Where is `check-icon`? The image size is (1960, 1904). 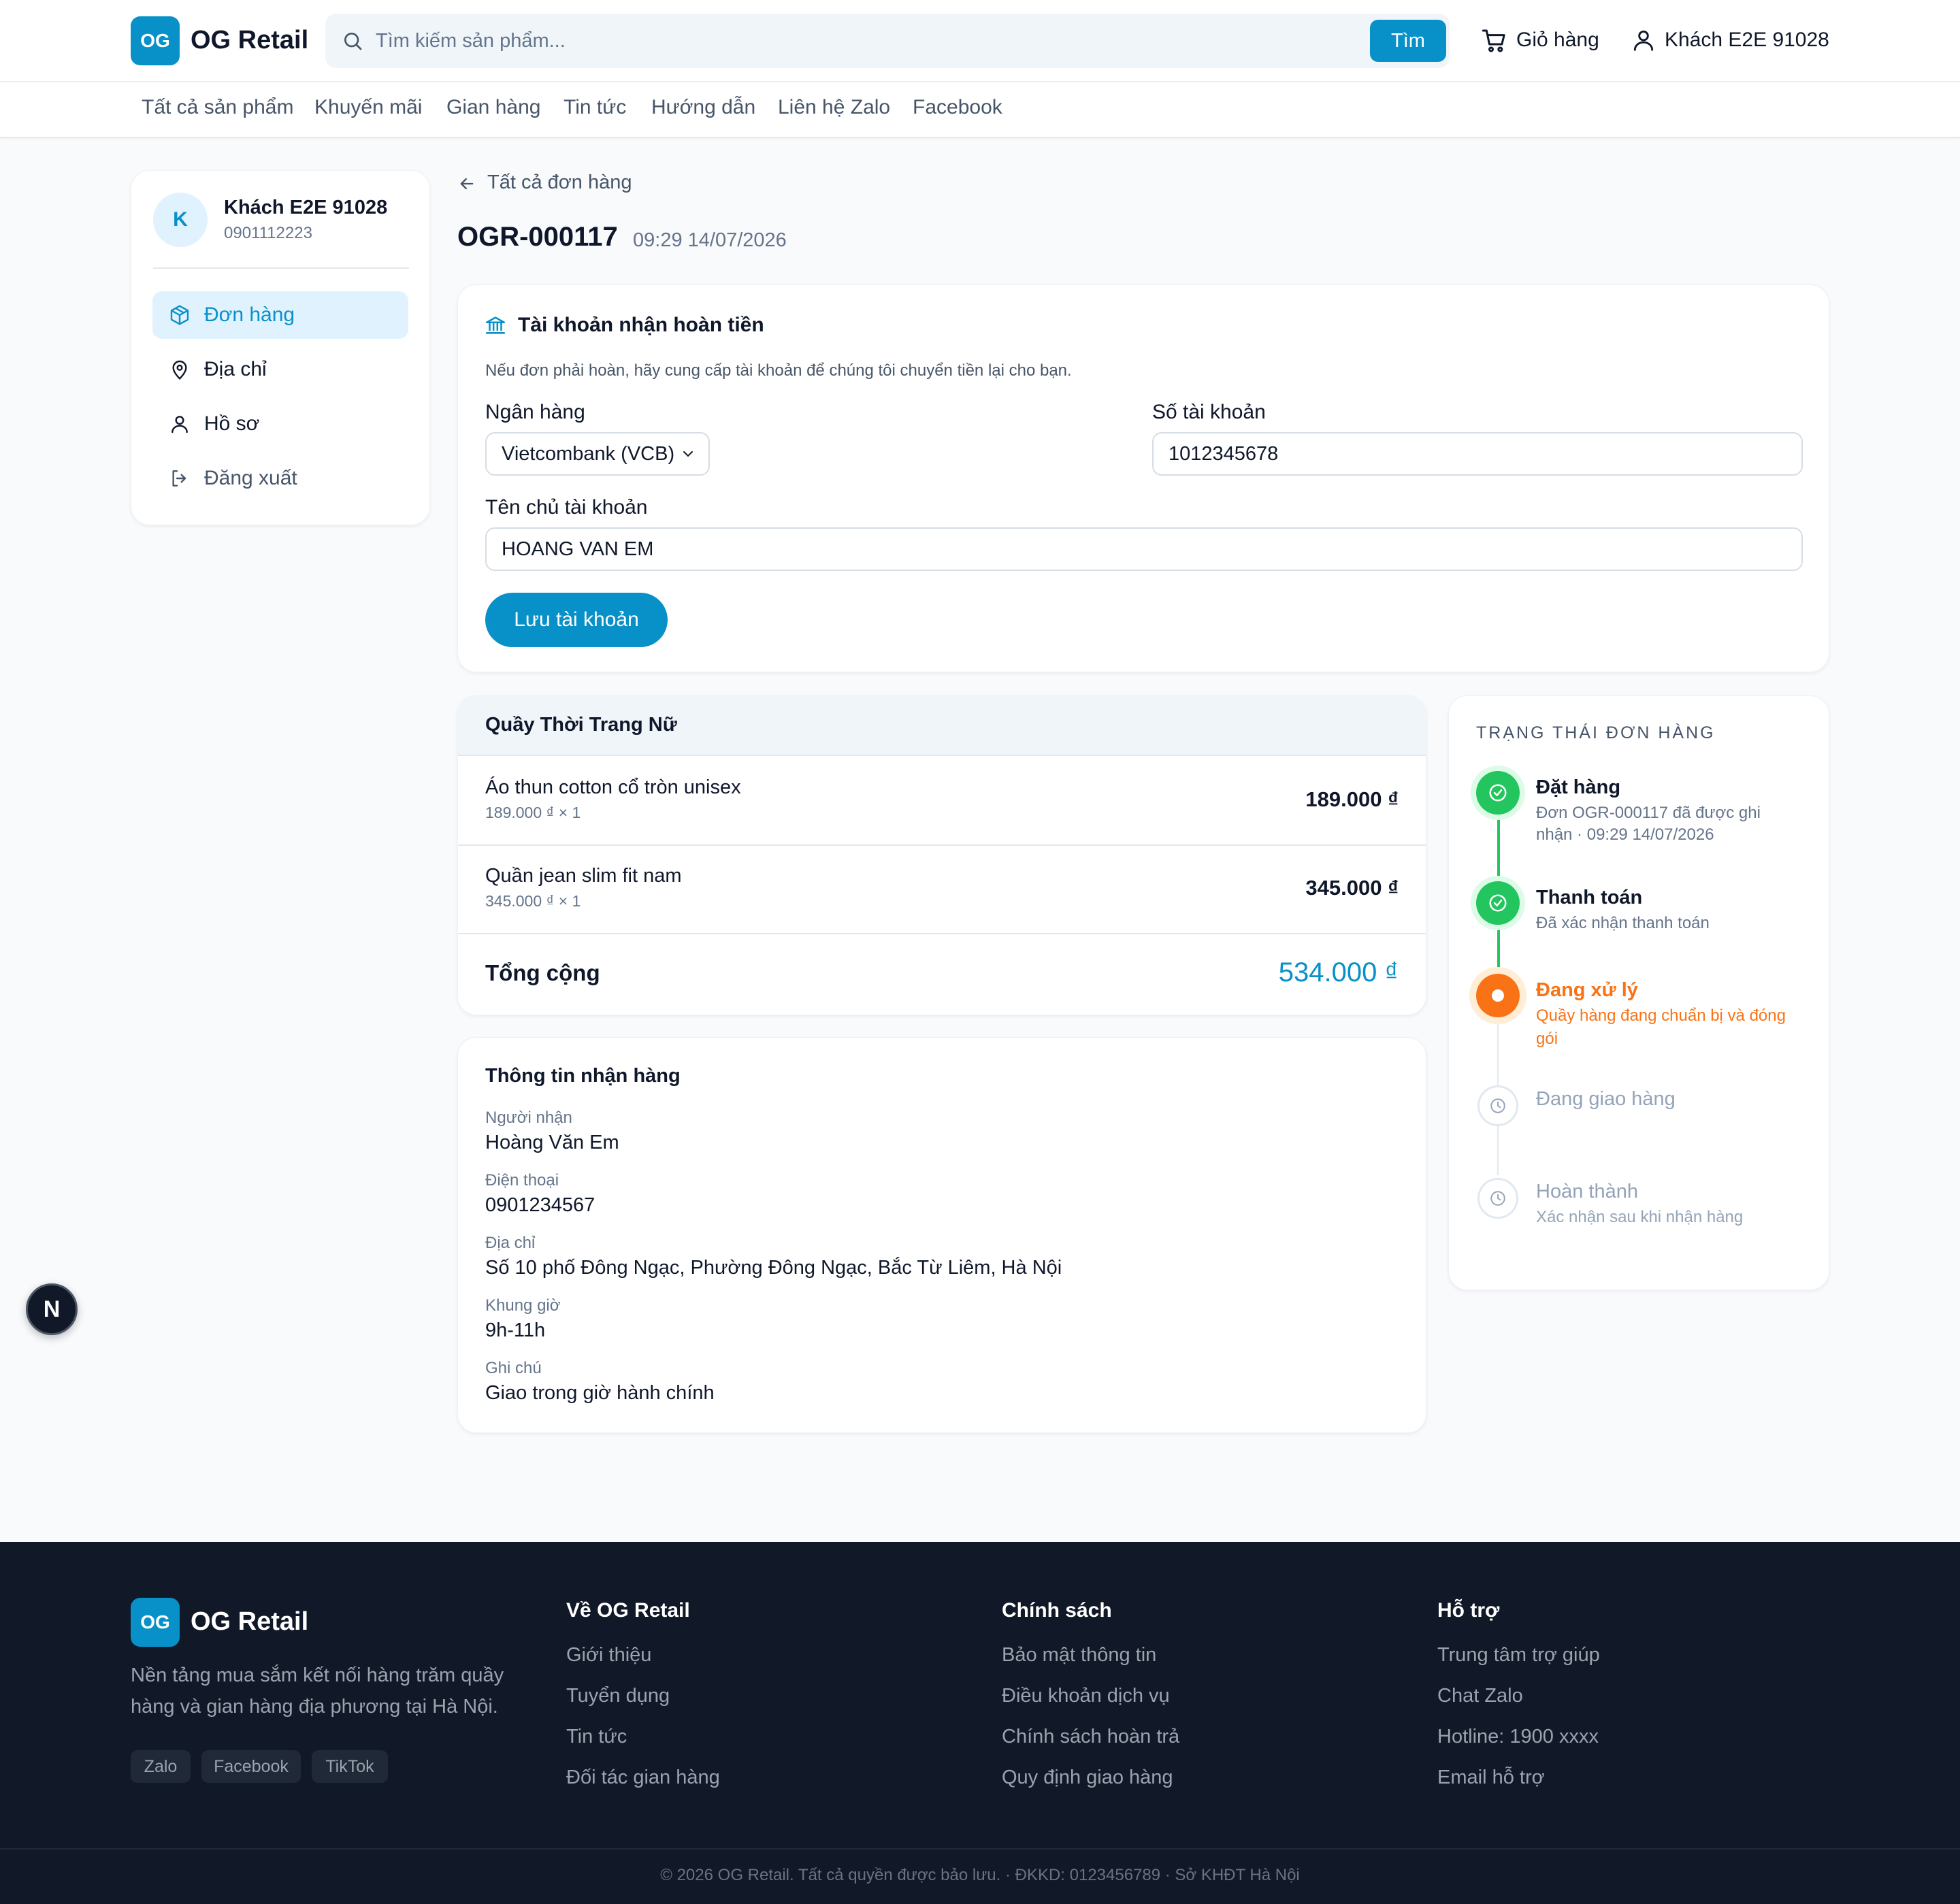 check-icon is located at coordinates (1498, 793).